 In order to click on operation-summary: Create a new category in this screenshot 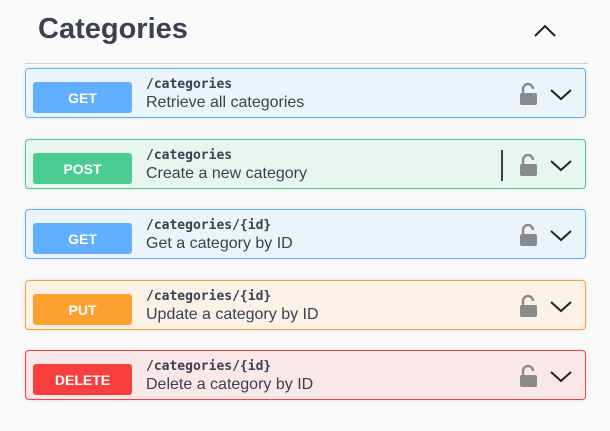, I will do `click(226, 173)`.